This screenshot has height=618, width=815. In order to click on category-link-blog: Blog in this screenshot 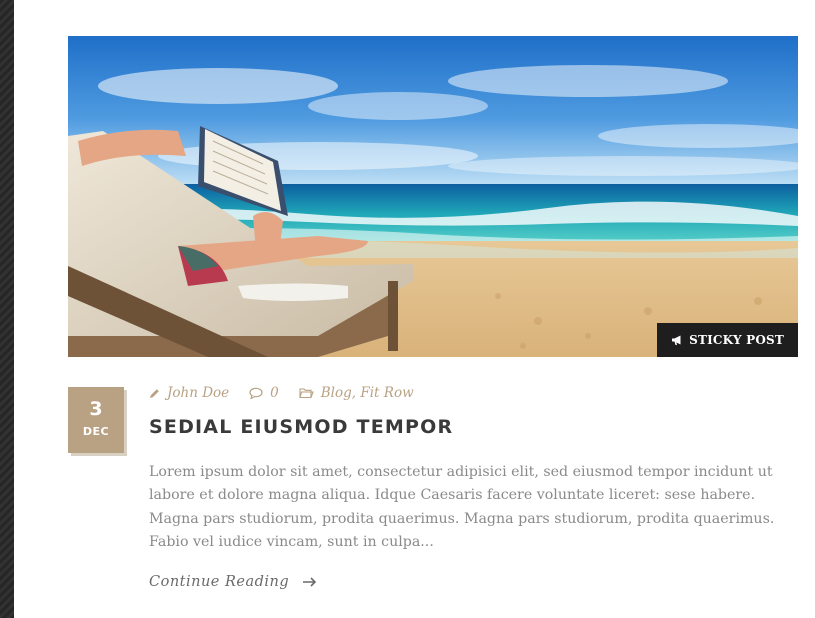, I will do `click(336, 393)`.